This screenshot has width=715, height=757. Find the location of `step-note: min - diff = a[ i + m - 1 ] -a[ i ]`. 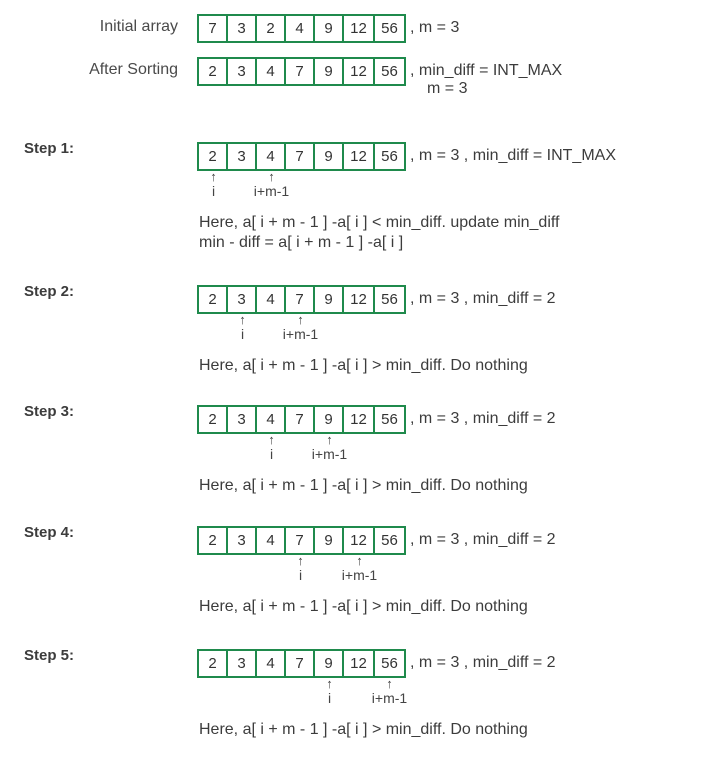

step-note: min - diff = a[ i + m - 1 ] -a[ i ] is located at coordinates (301, 242).